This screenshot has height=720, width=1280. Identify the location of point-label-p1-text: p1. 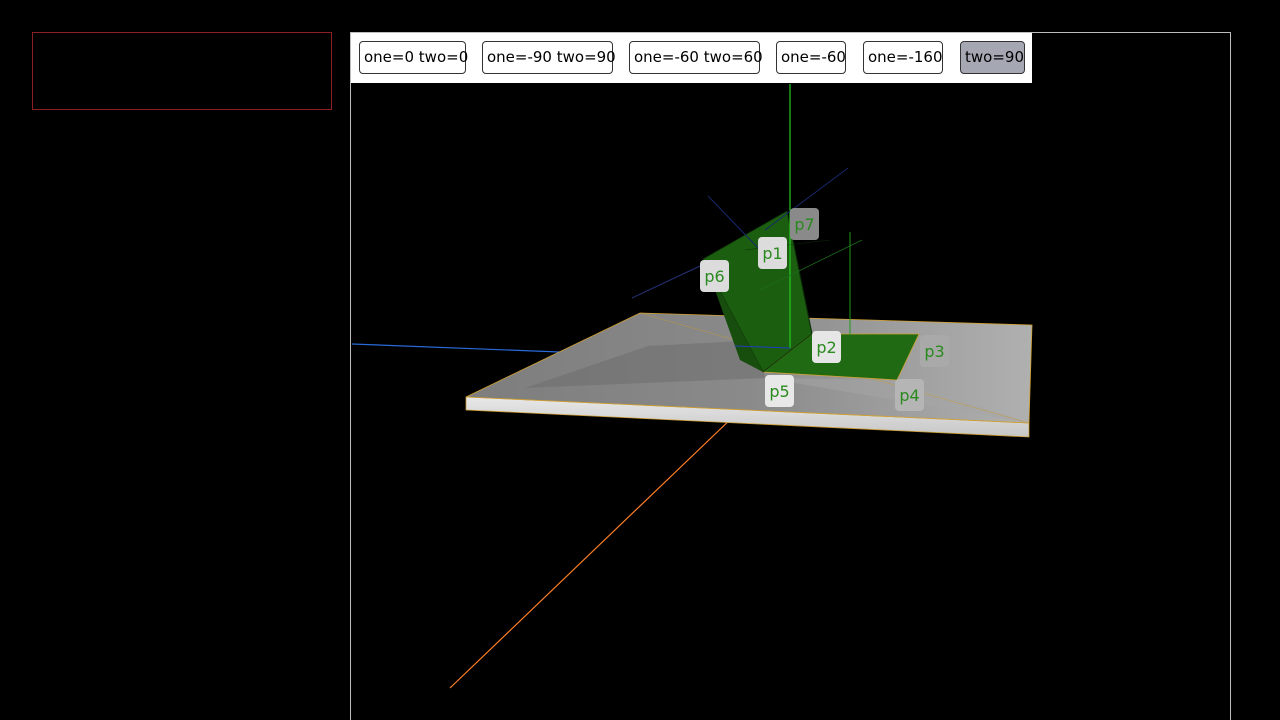
(772, 253).